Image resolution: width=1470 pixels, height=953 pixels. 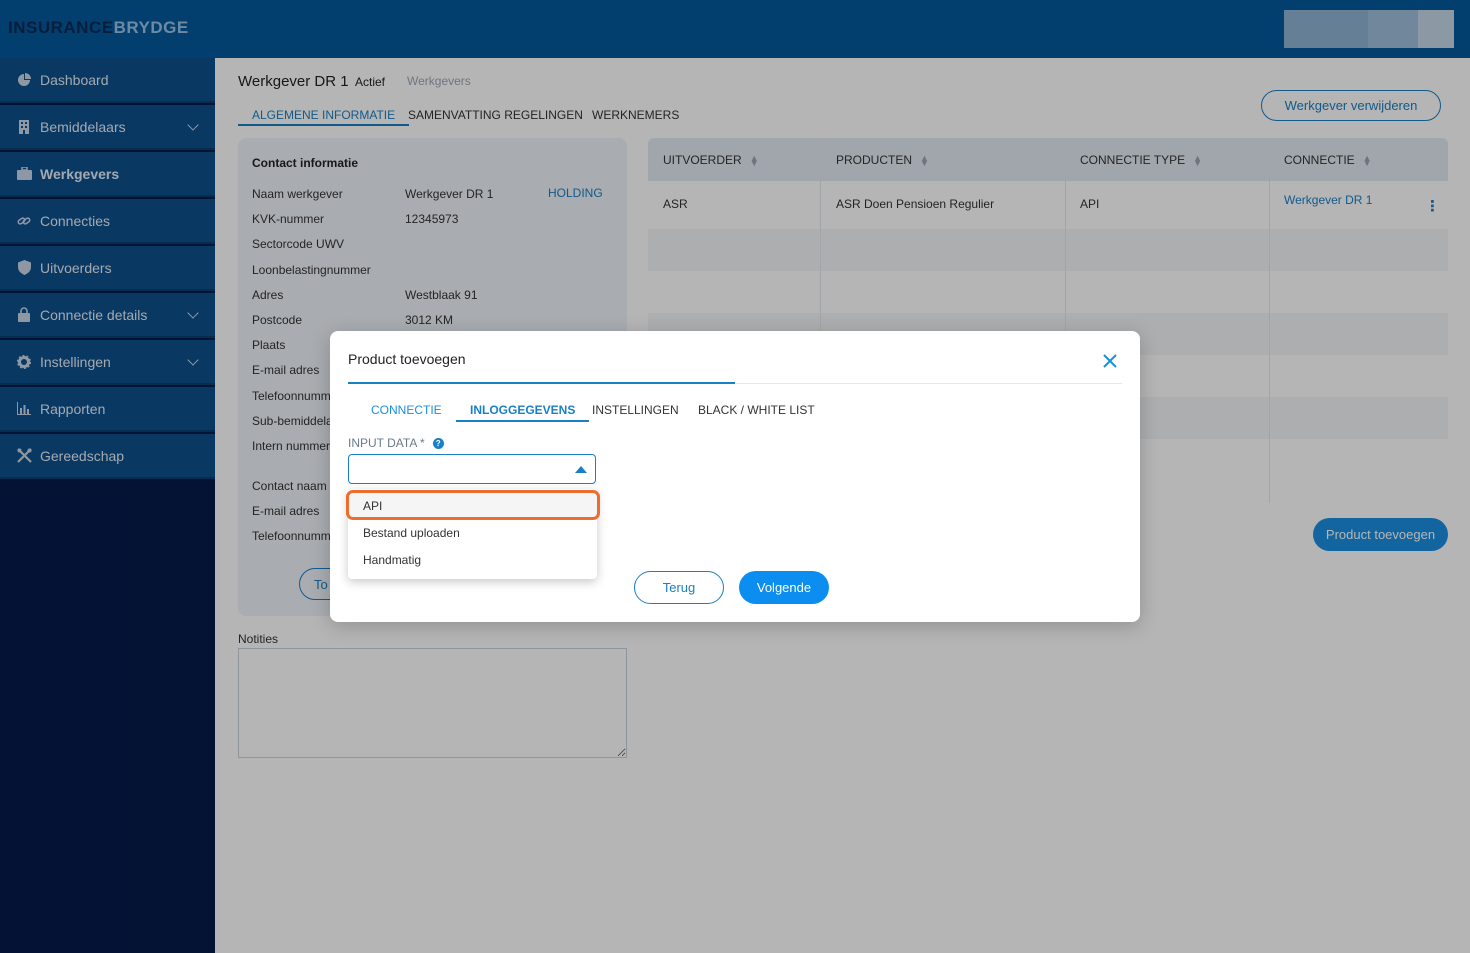 I want to click on input-data-label: INPUT DATA * ?, so click(x=396, y=443).